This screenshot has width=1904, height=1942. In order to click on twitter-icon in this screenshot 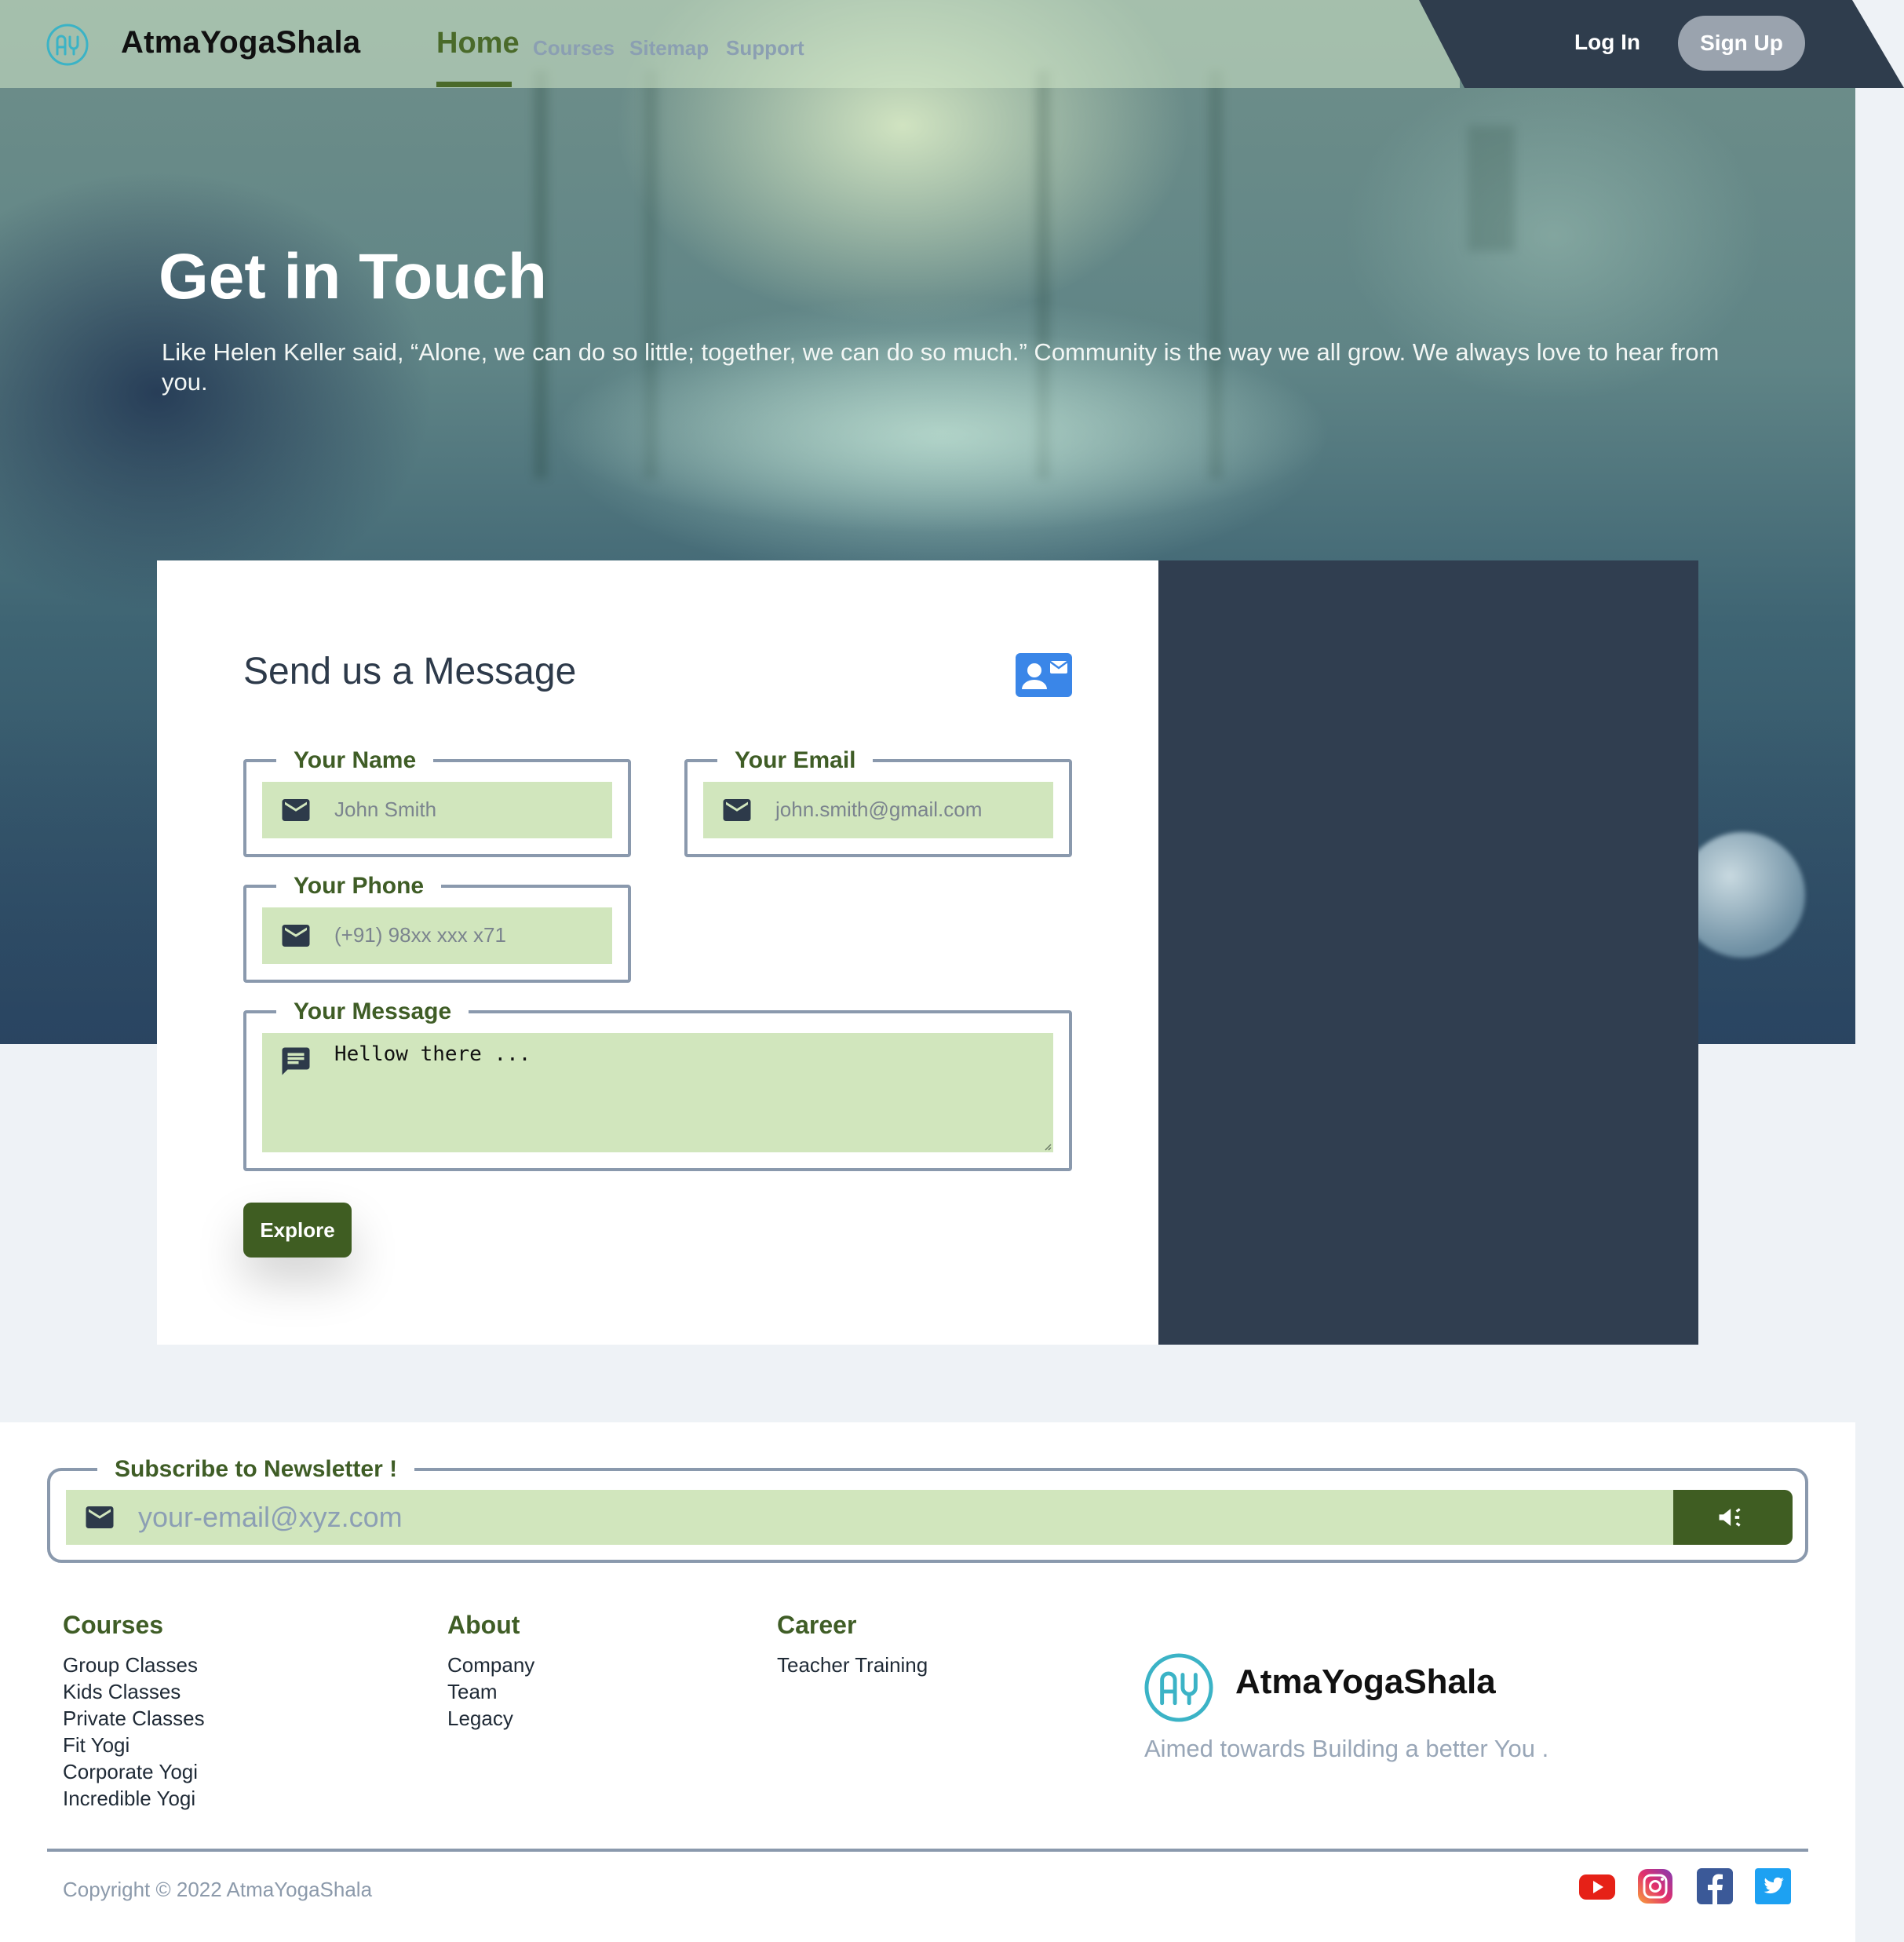, I will do `click(1773, 1886)`.